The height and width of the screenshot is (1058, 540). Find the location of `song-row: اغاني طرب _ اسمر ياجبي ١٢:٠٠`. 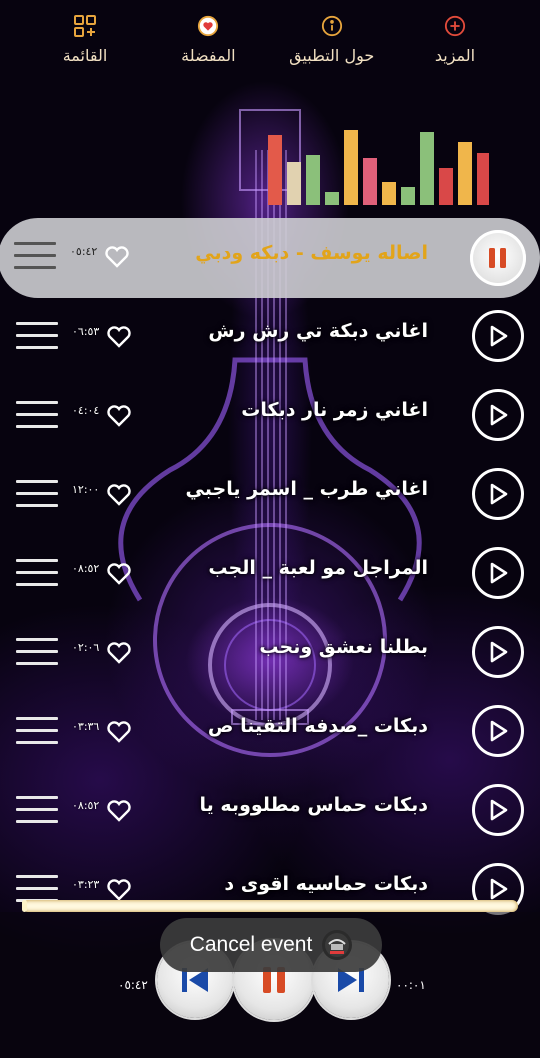

song-row: اغاني طرب _ اسمر ياجبي ١٢:٠٠ is located at coordinates (270, 495).